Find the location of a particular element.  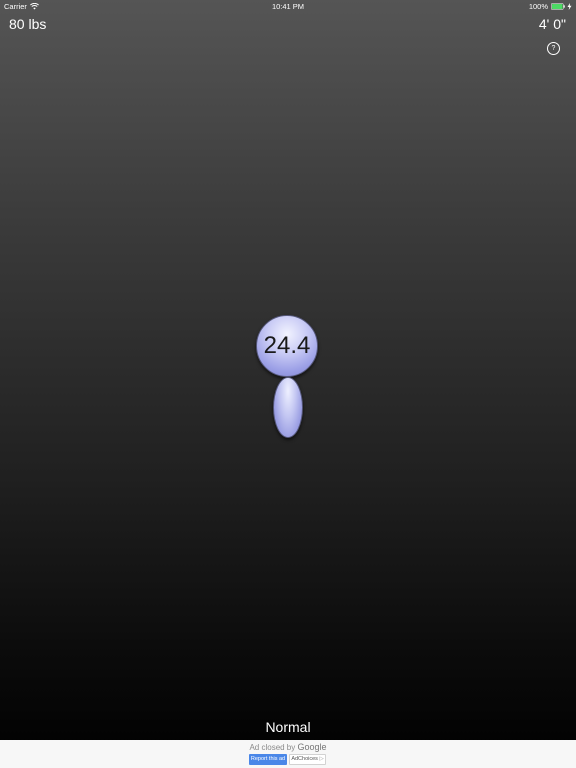

help-icon: ? is located at coordinates (553, 48).